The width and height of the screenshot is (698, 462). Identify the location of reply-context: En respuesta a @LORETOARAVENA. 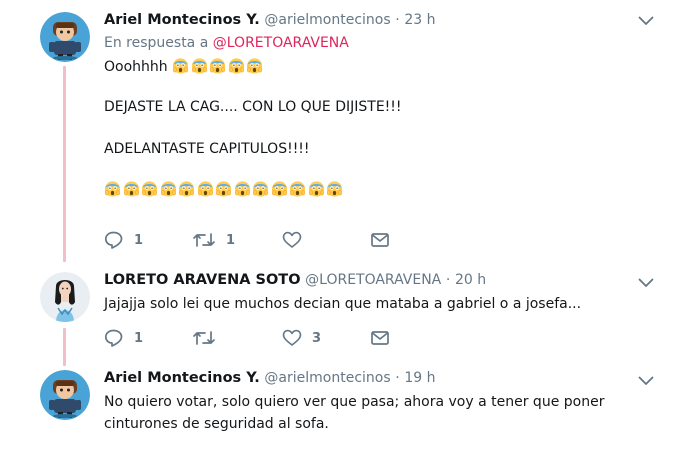
(386, 43).